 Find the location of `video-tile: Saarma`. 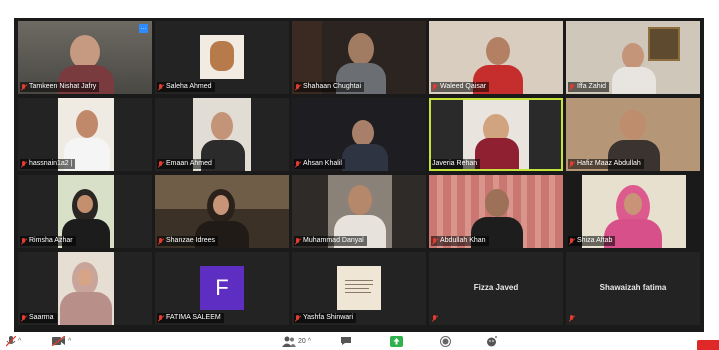

video-tile: Saarma is located at coordinates (85, 288).